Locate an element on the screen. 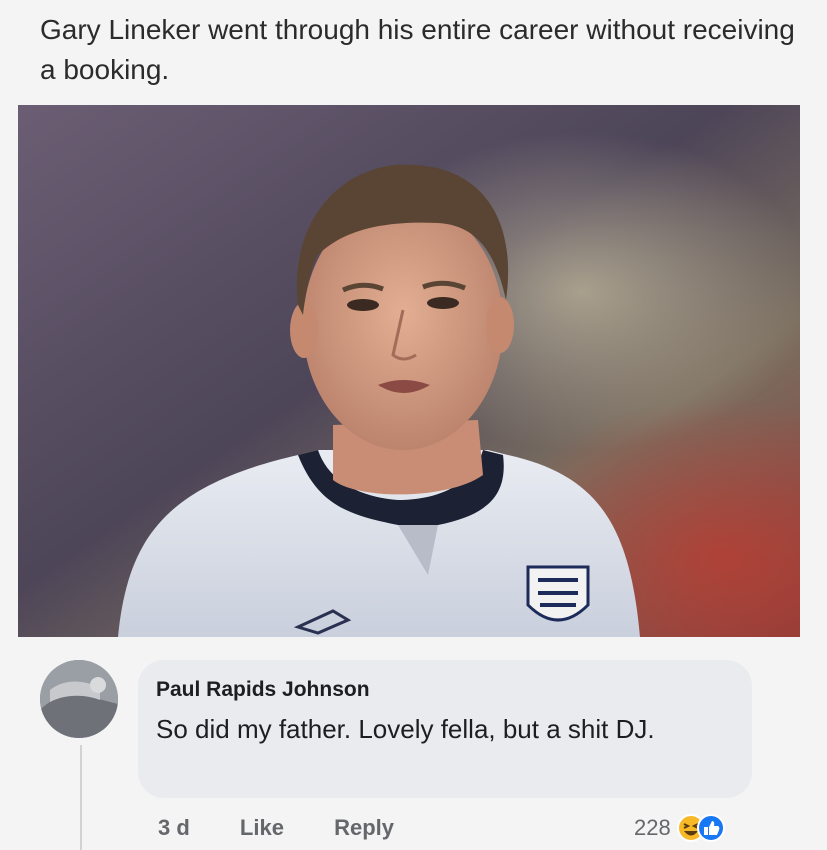 The image size is (827, 850). comment-thread-line is located at coordinates (81, 797).